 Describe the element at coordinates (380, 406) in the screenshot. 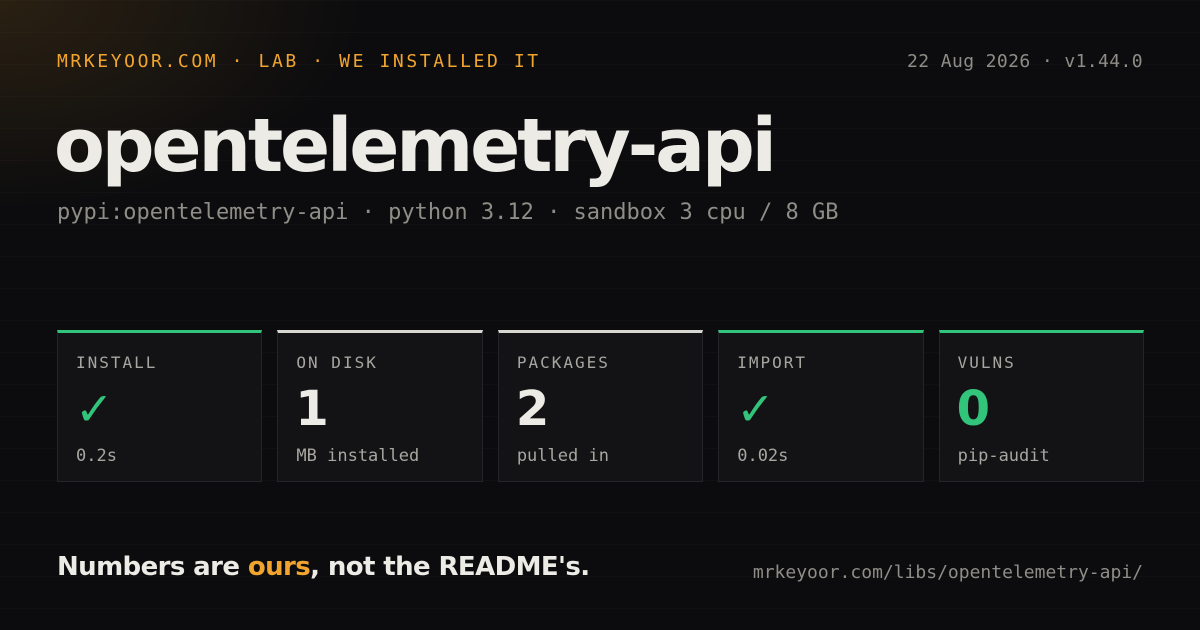

I see `stat-card-on-disk: ON DISK 1 MB installed` at that location.